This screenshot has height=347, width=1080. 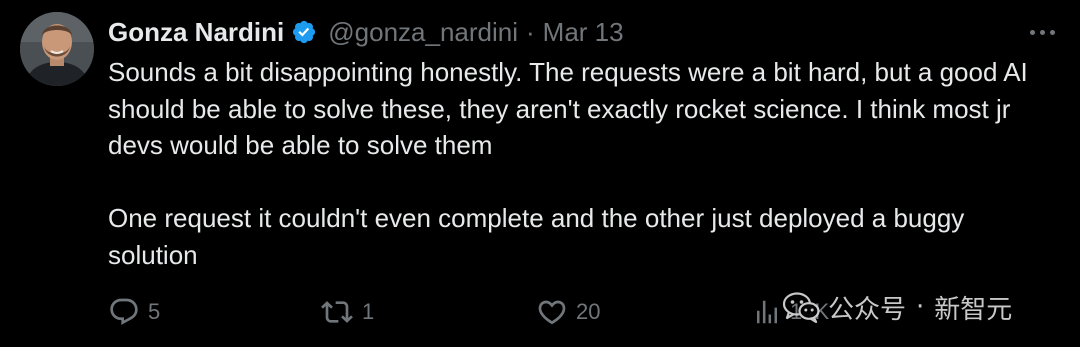 What do you see at coordinates (867, 309) in the screenshot?
I see `watermark-left-text: 公众号` at bounding box center [867, 309].